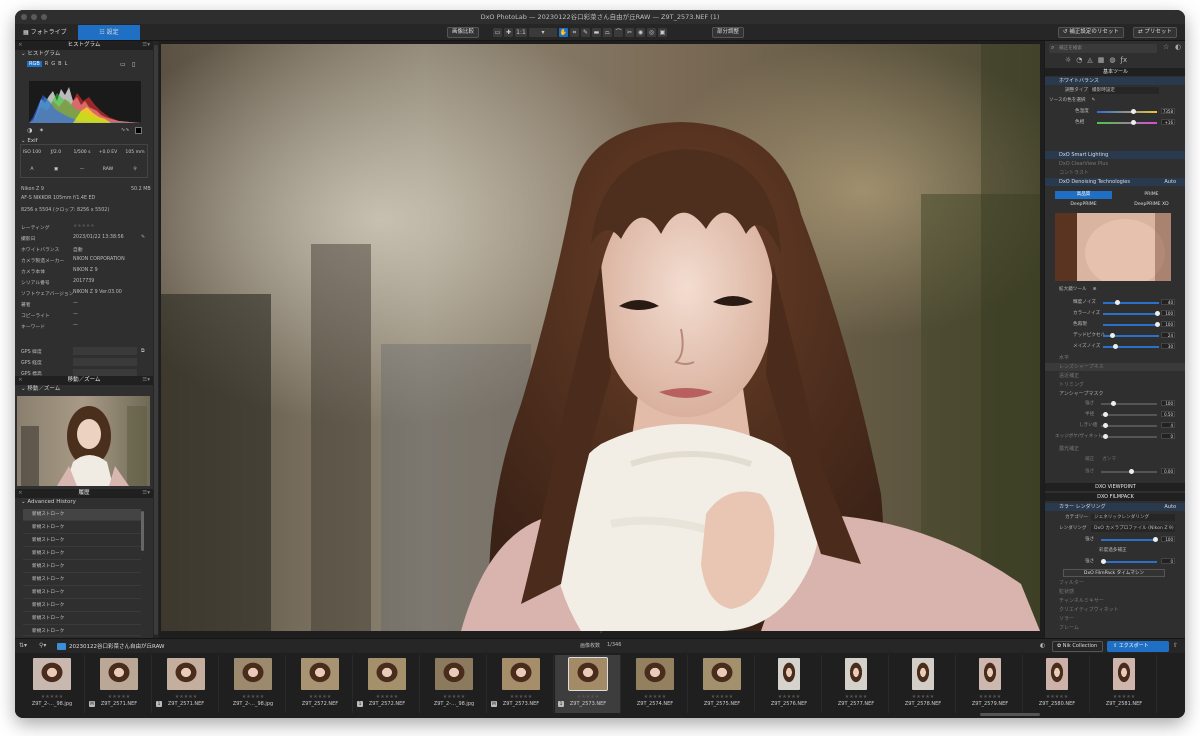 The image size is (1200, 736). What do you see at coordinates (601, 634) in the screenshot?
I see `expand-handle: ⌃` at bounding box center [601, 634].